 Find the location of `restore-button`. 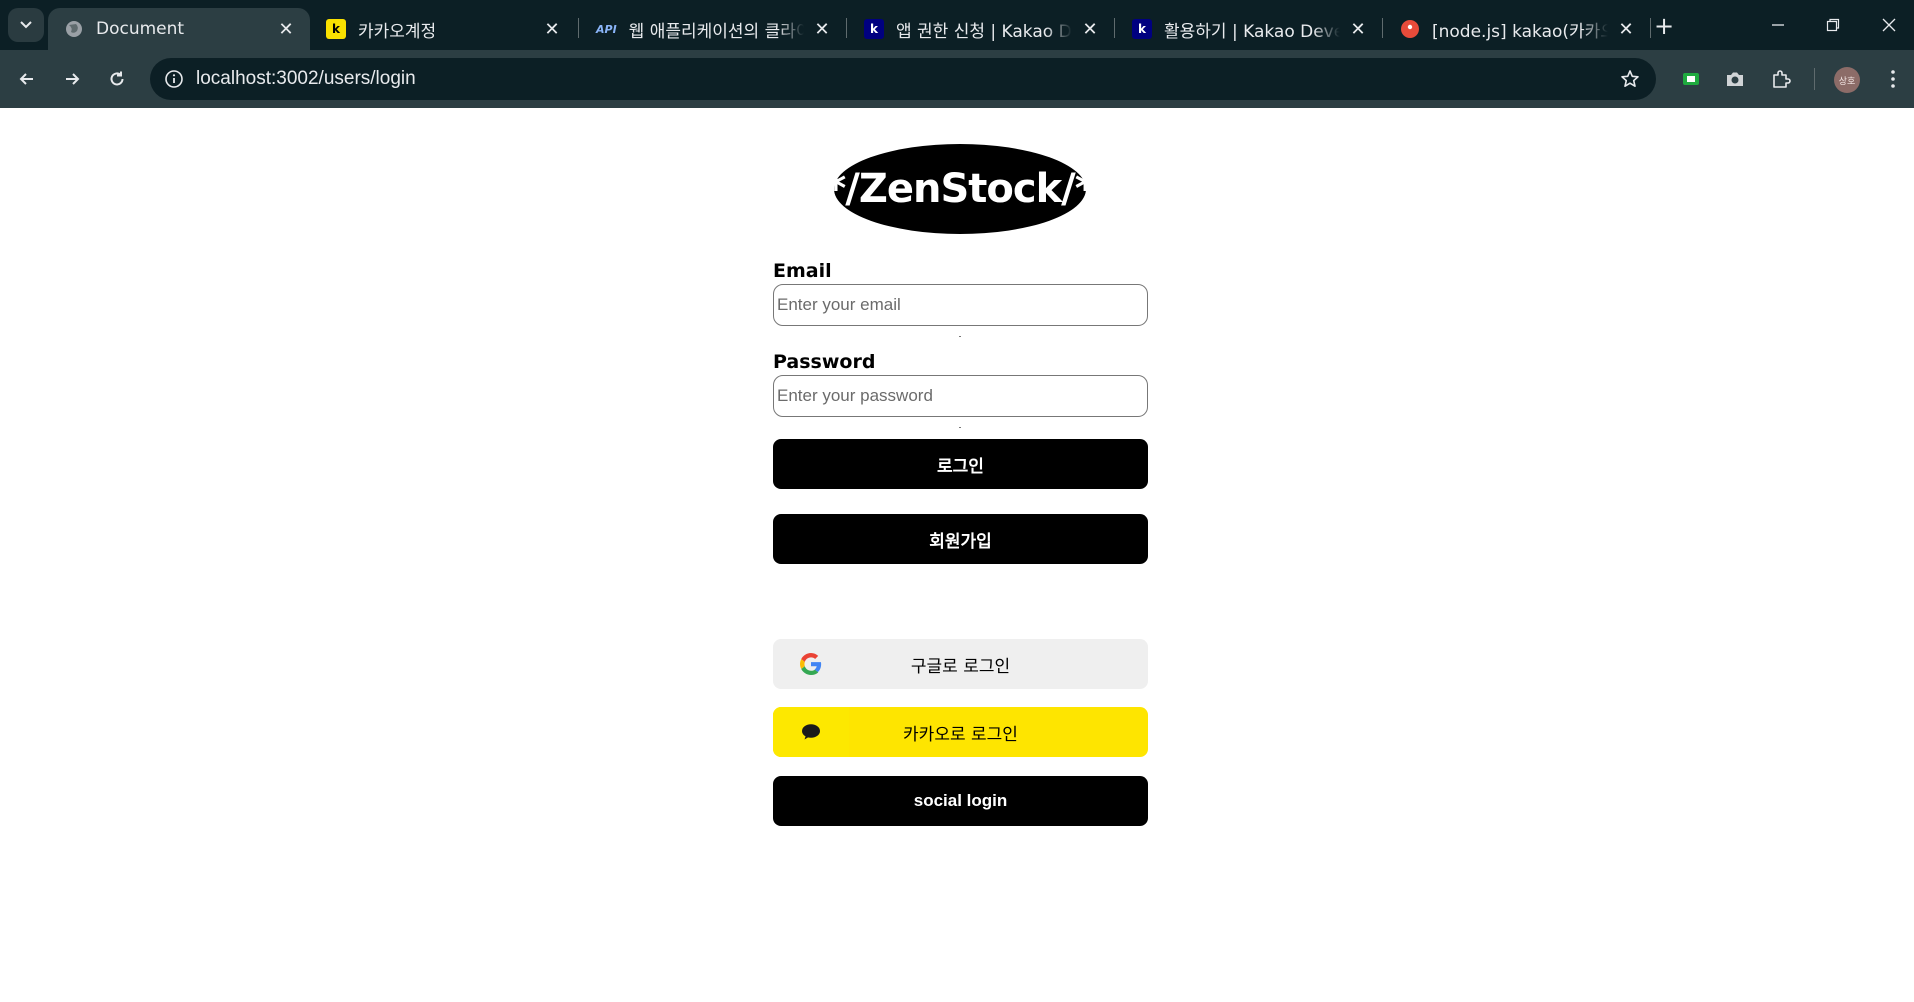

restore-button is located at coordinates (1833, 25).